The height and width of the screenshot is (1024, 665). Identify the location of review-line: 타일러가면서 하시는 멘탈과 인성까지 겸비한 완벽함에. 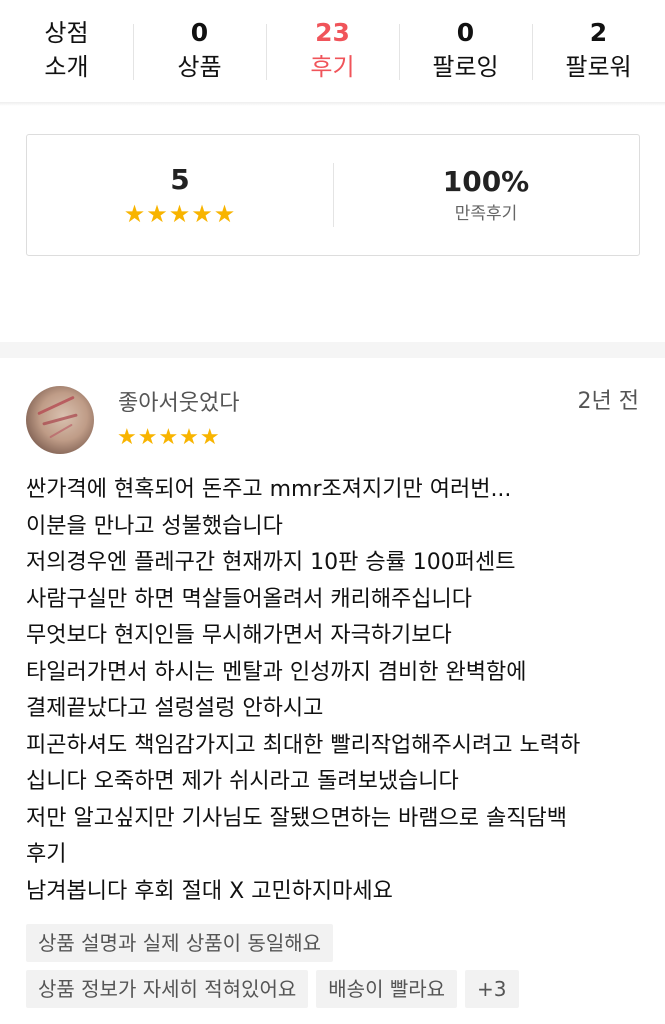
(276, 672).